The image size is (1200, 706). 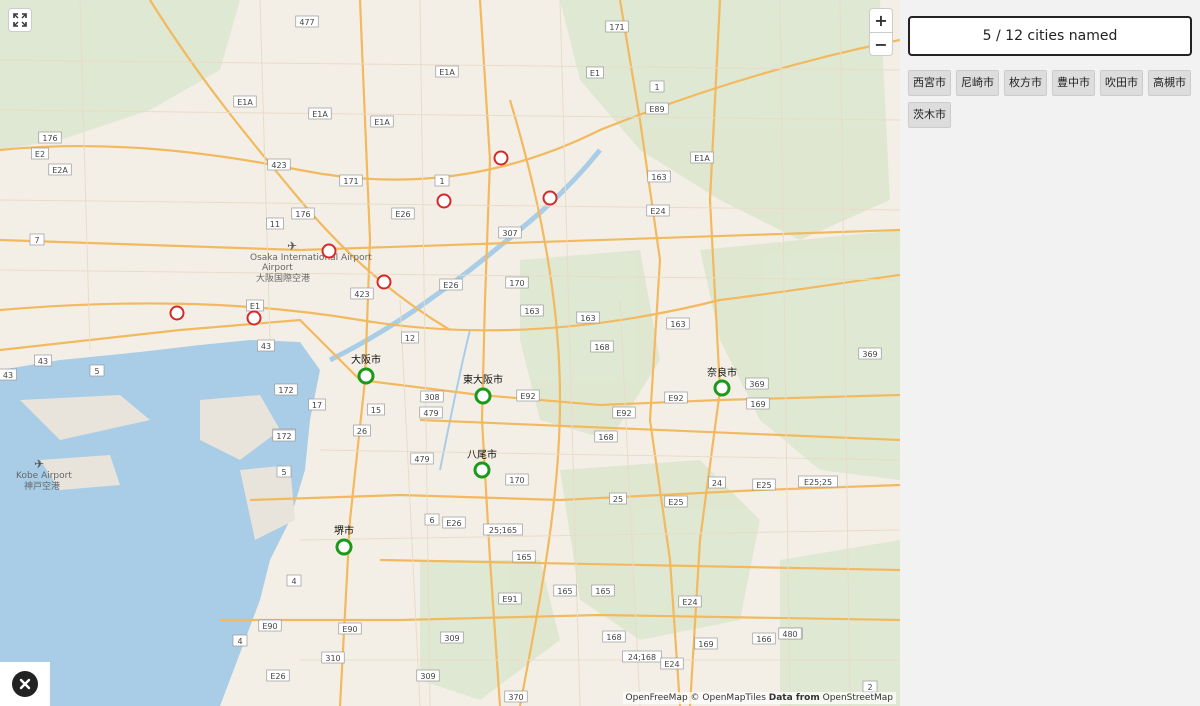 I want to click on road-shield: 24, so click(x=717, y=482).